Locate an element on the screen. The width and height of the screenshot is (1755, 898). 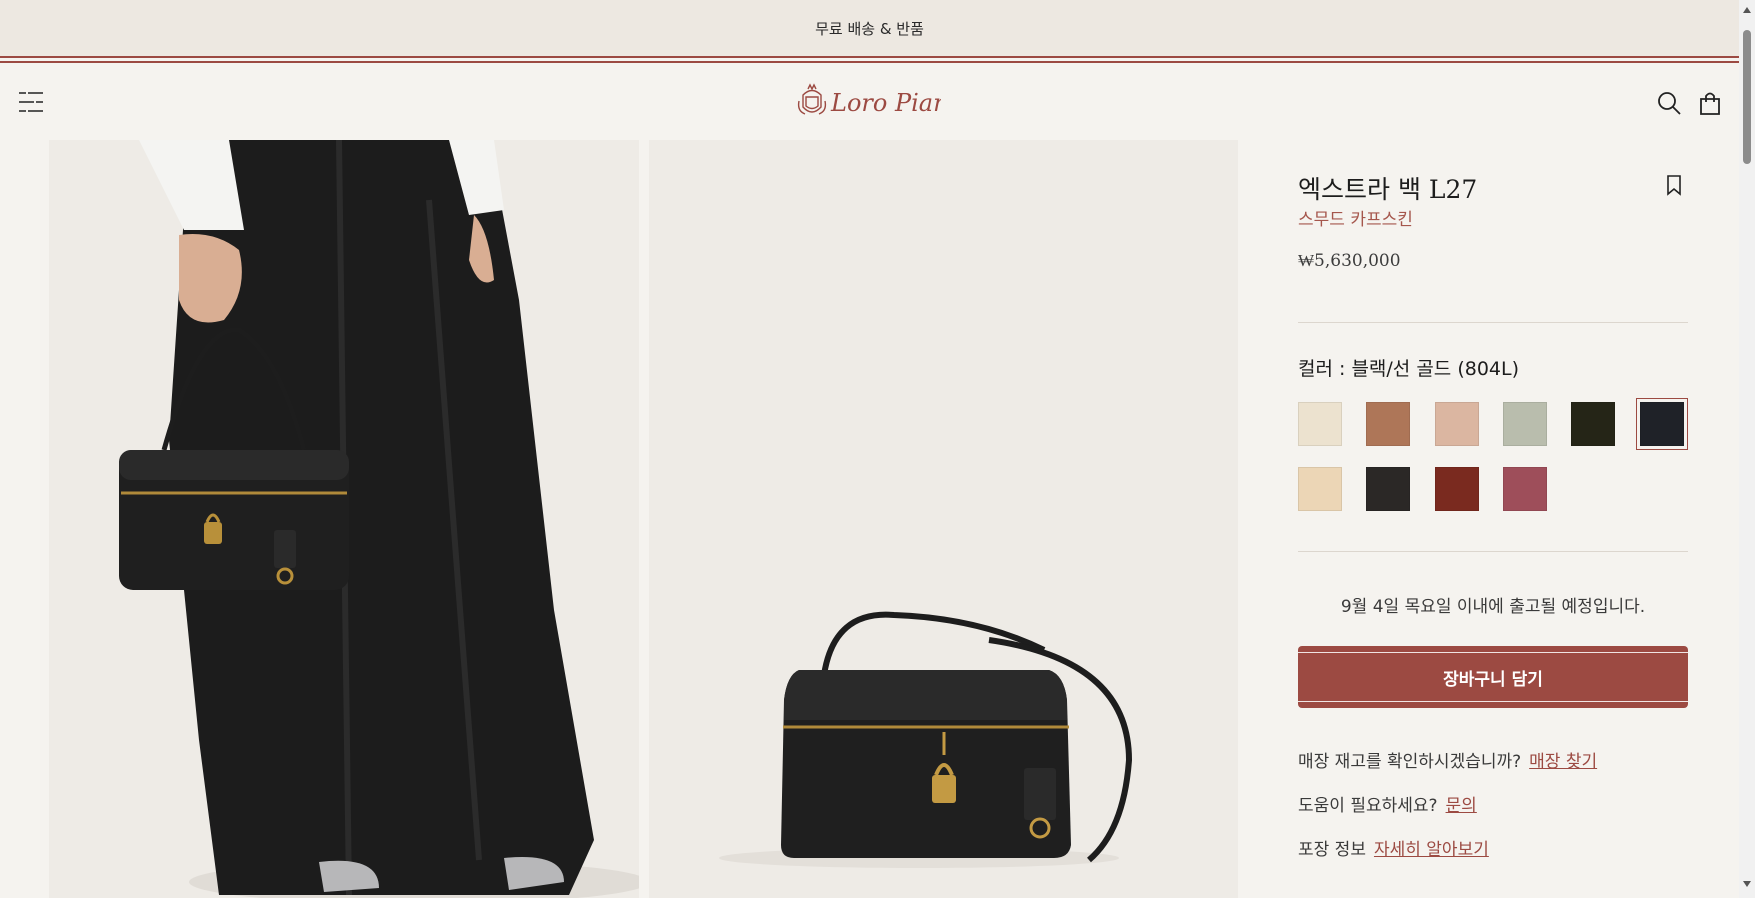
store-stock-row: 매장 재고를 확인하시겠습니까? 매장 찾기 is located at coordinates (1447, 759).